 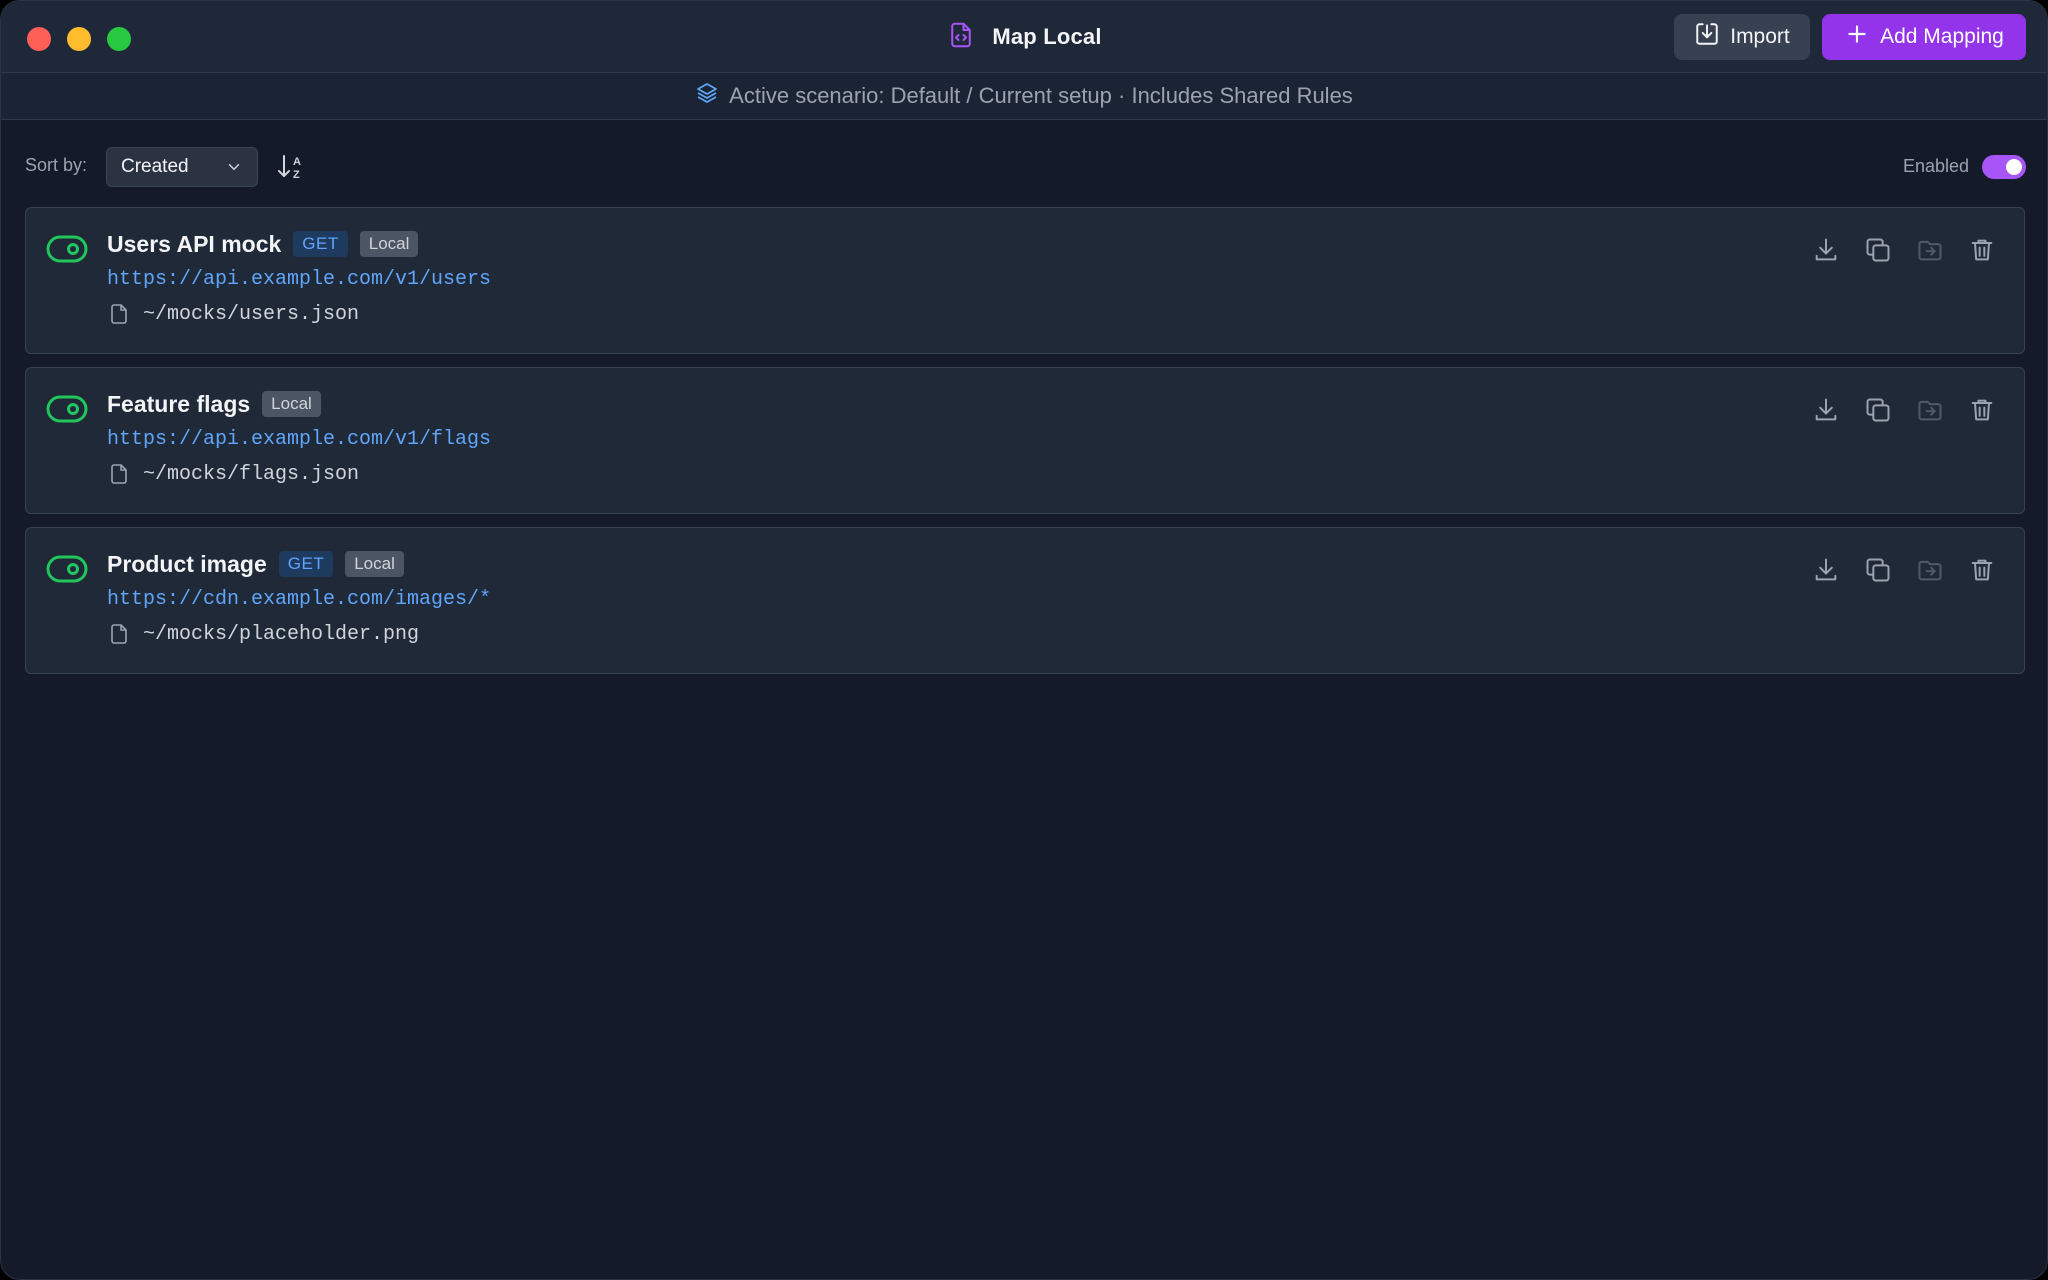 I want to click on sort-ascending-icon: A Z, so click(x=292, y=167).